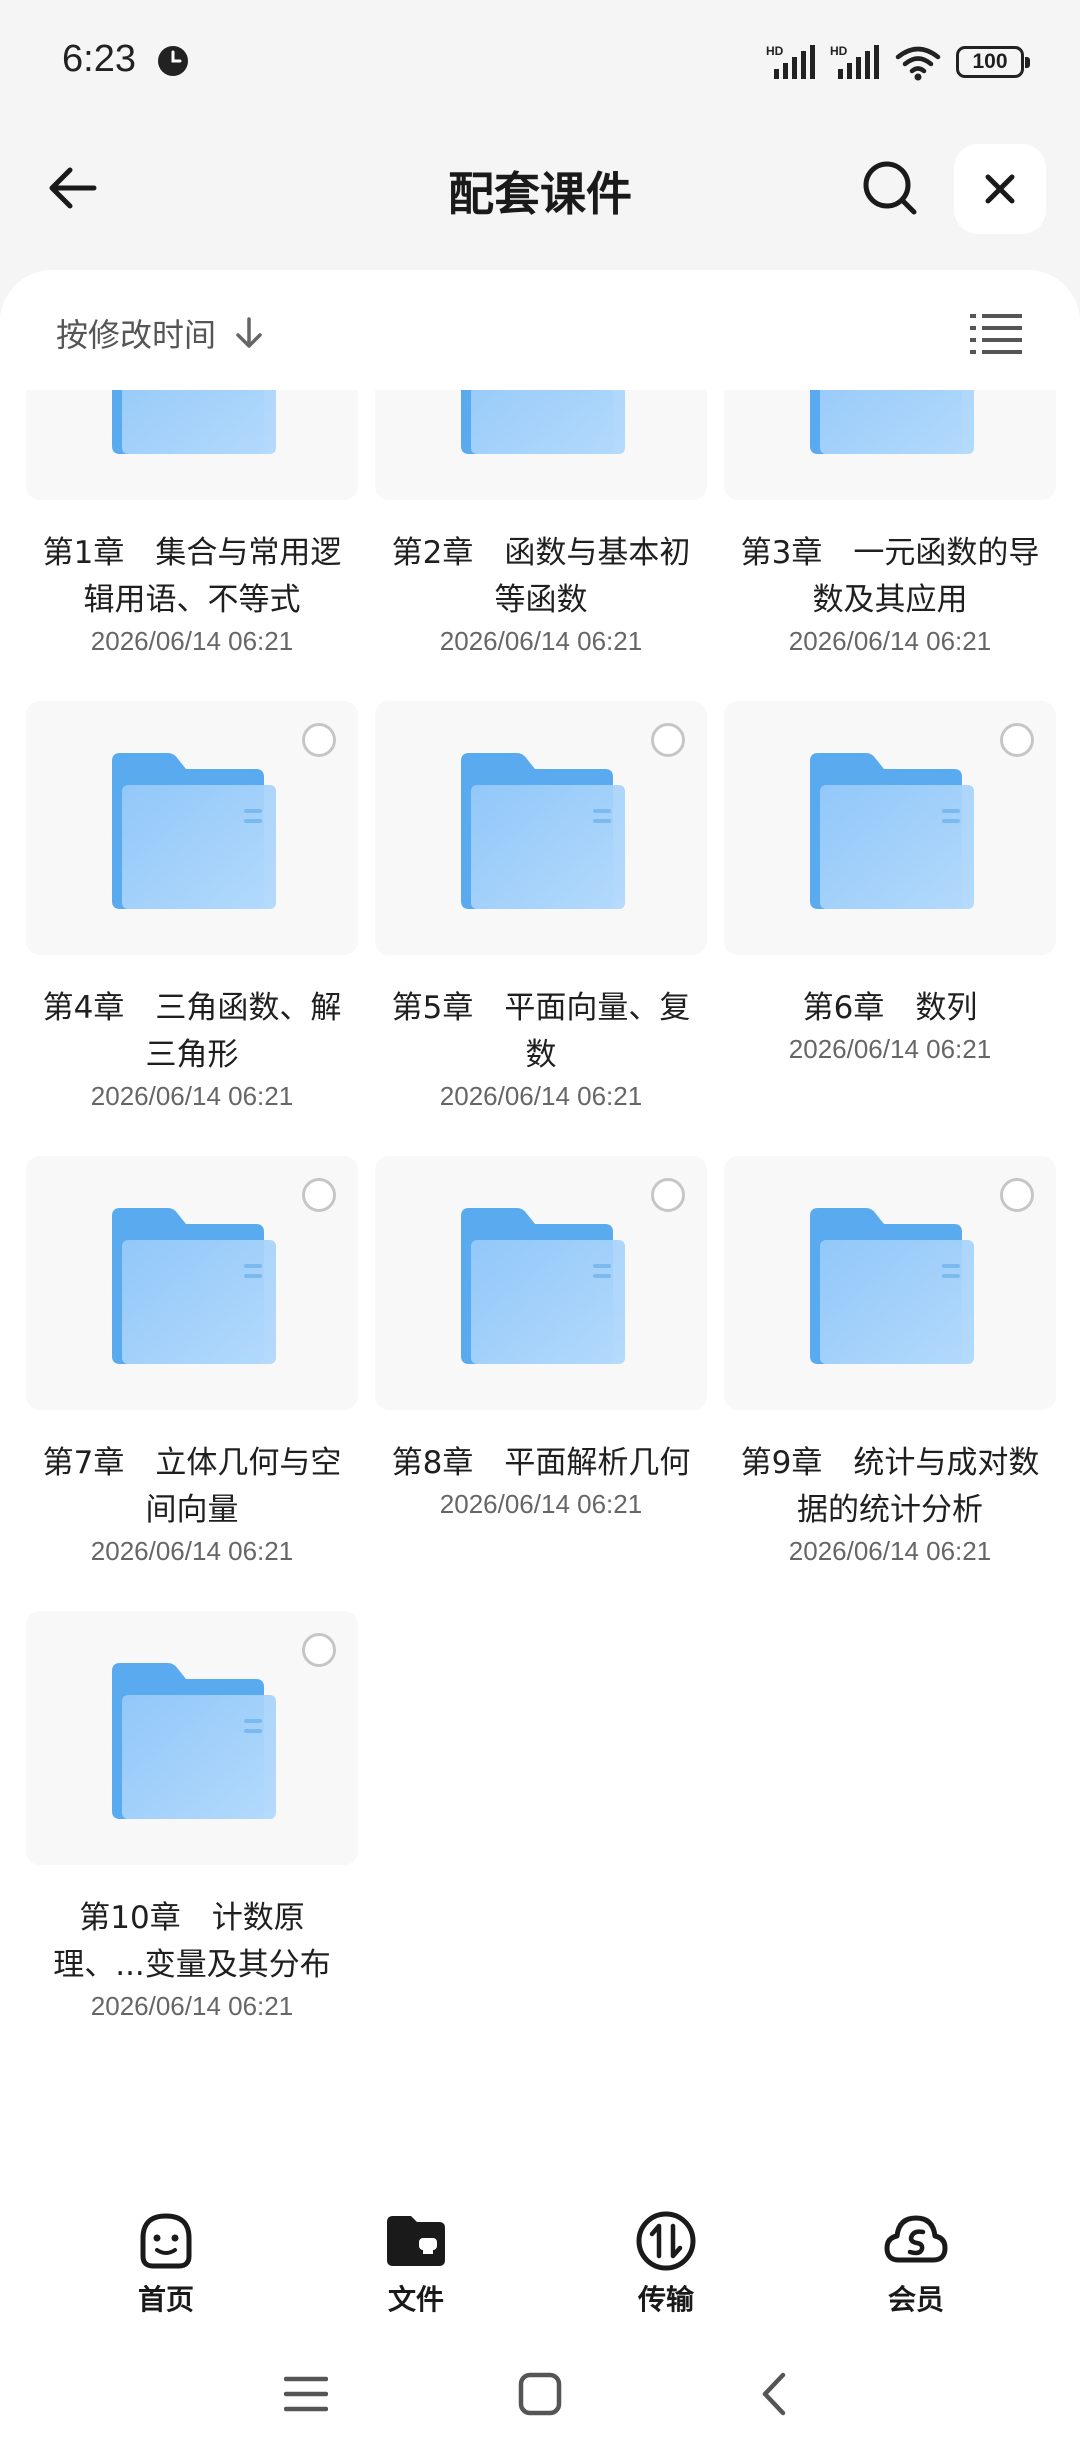  What do you see at coordinates (918, 63) in the screenshot?
I see `wifi-icon` at bounding box center [918, 63].